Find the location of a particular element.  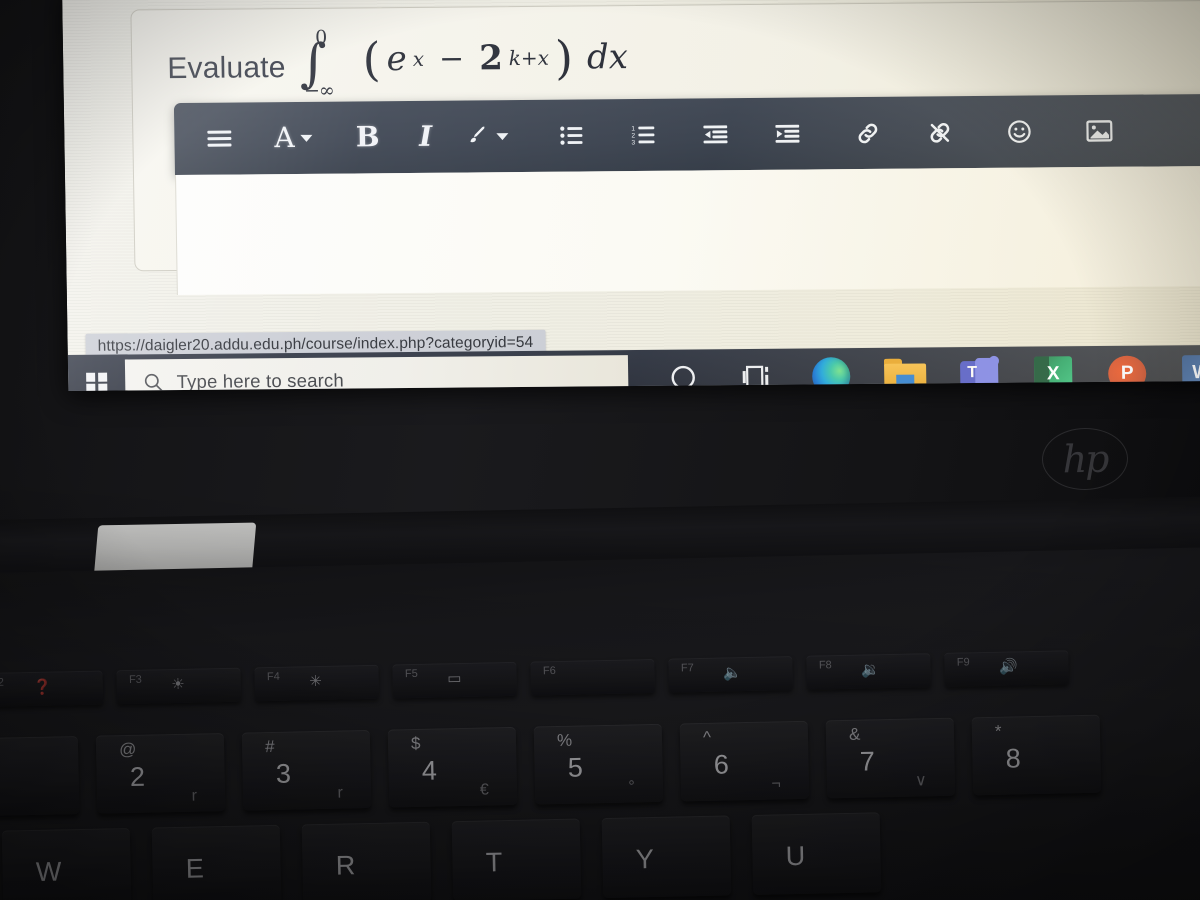

taskbar-item-task-view is located at coordinates (757, 370).